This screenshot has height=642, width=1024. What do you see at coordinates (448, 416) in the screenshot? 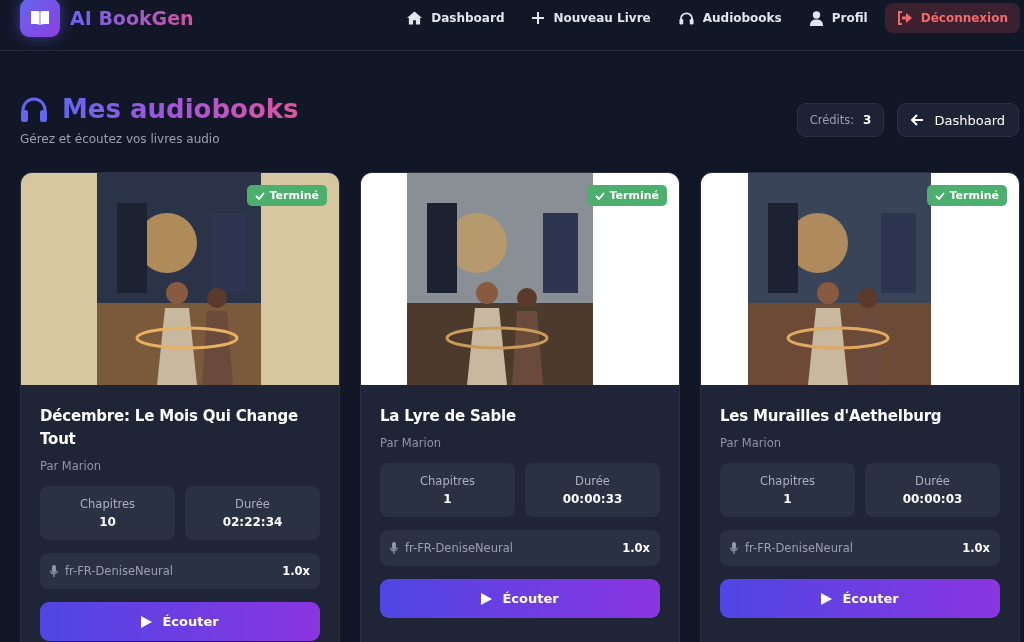
I see `book-title: La Lyre de Sable` at bounding box center [448, 416].